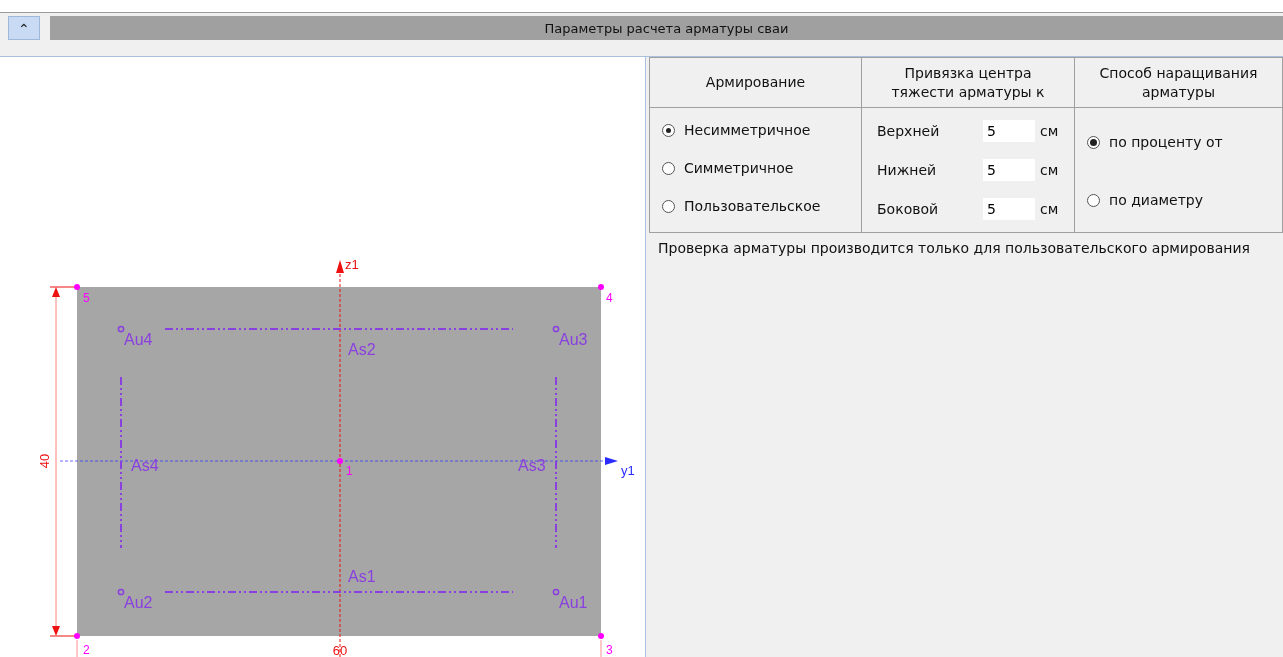 Image resolution: width=1283 pixels, height=657 pixels. Describe the element at coordinates (908, 131) in the screenshot. I see `field-label: Верхней` at that location.